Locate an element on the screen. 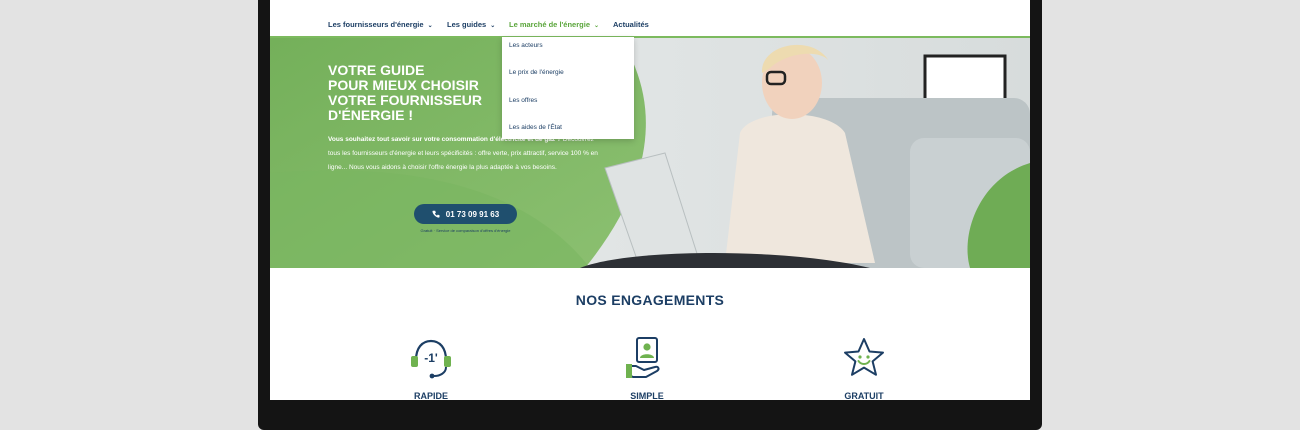 This screenshot has height=430, width=1300. nav-item-label: Le marché de l'énergie is located at coordinates (549, 24).